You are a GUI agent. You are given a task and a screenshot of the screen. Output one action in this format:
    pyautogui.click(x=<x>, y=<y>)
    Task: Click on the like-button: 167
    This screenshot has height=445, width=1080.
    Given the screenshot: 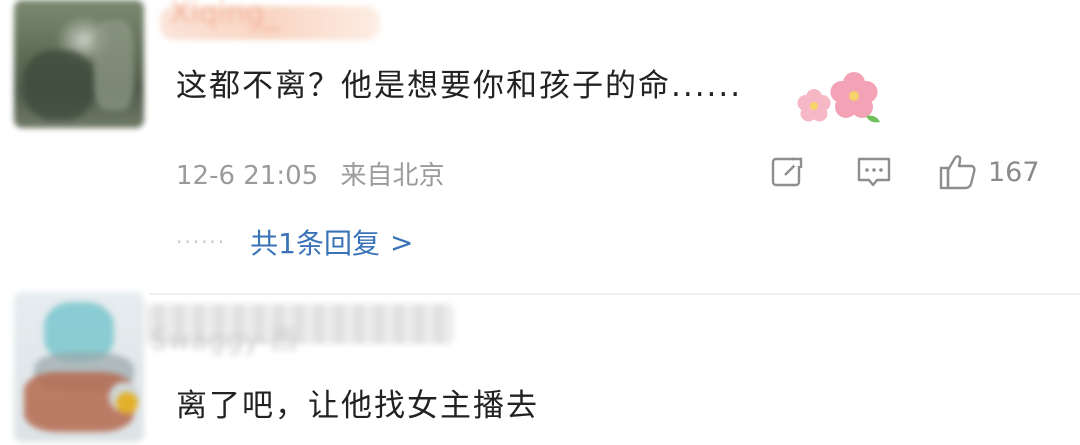 What is the action you would take?
    pyautogui.click(x=993, y=172)
    